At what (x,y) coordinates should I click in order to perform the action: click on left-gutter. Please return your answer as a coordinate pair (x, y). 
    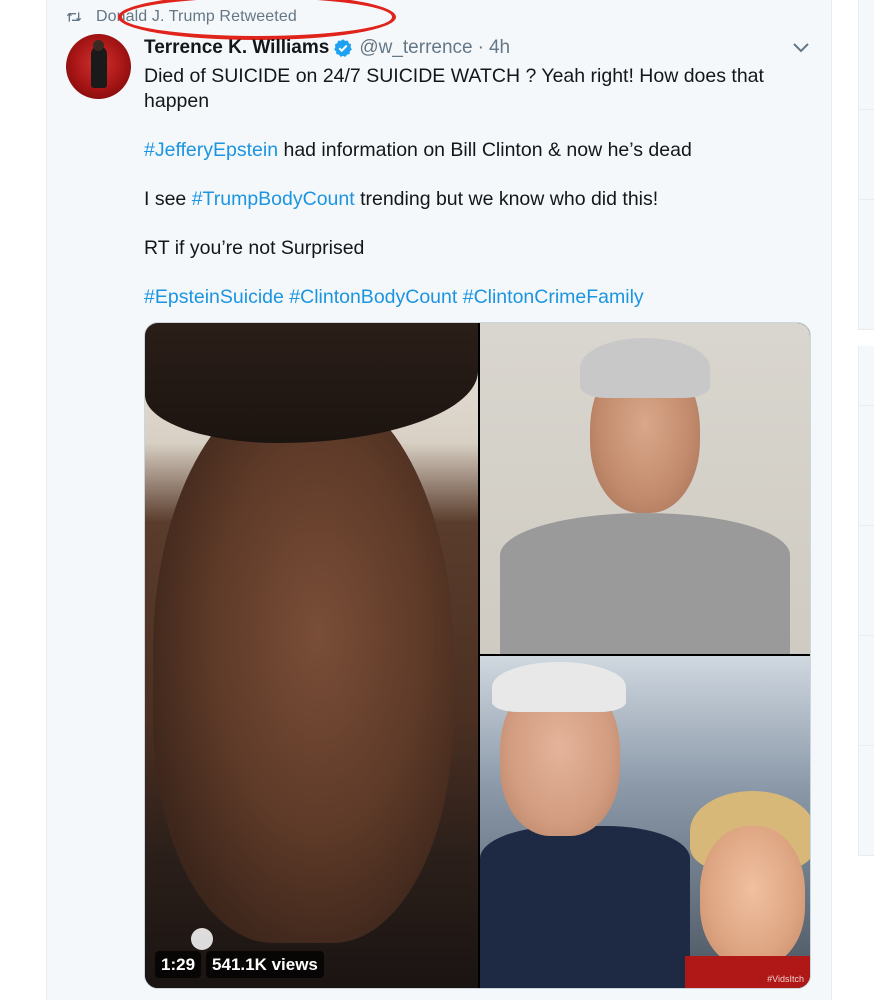
    Looking at the image, I should click on (23, 500).